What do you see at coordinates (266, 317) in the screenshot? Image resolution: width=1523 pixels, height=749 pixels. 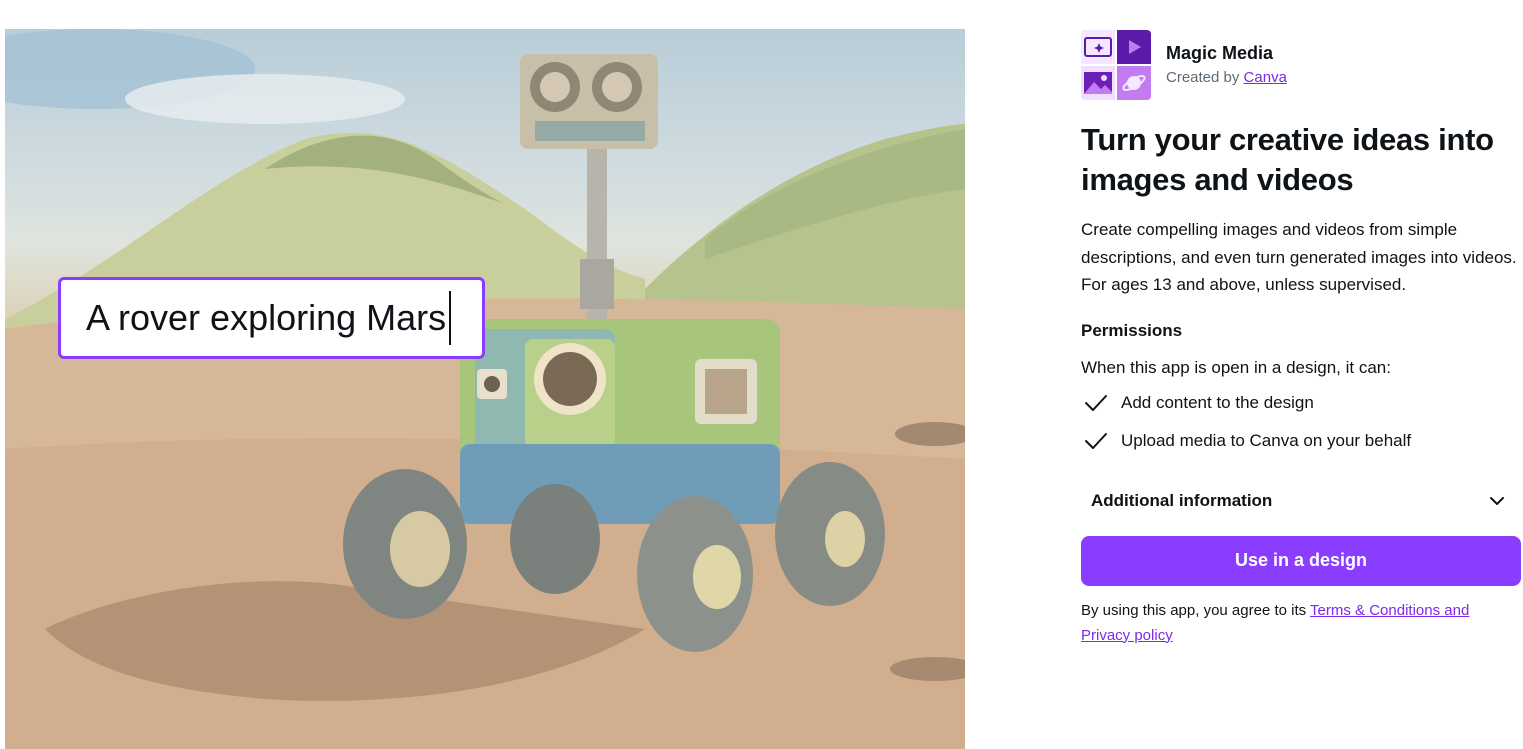 I see `prompt-text: A rover exploring Mars` at bounding box center [266, 317].